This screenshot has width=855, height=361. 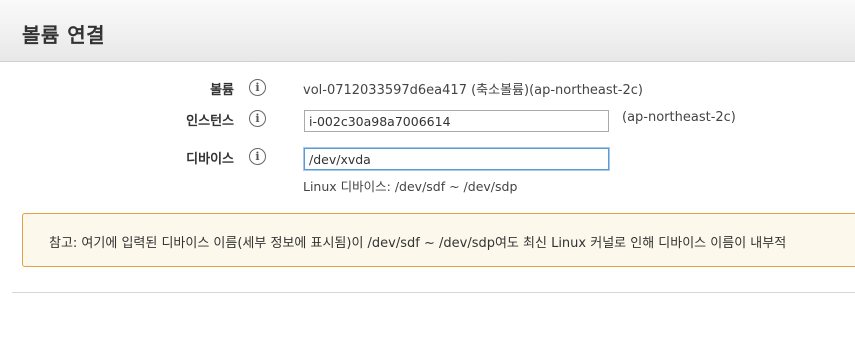 I want to click on volume-label: 볼륨, so click(x=222, y=90).